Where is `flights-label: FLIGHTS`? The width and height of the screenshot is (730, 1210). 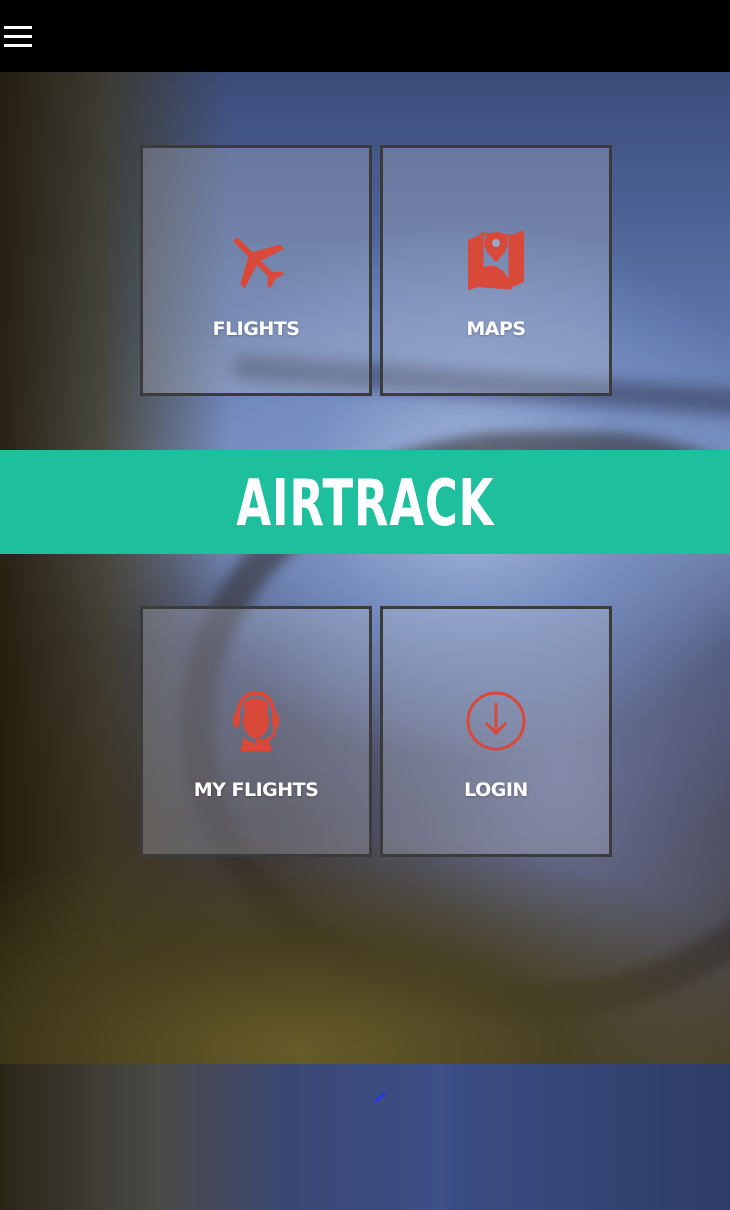
flights-label: FLIGHTS is located at coordinates (256, 329).